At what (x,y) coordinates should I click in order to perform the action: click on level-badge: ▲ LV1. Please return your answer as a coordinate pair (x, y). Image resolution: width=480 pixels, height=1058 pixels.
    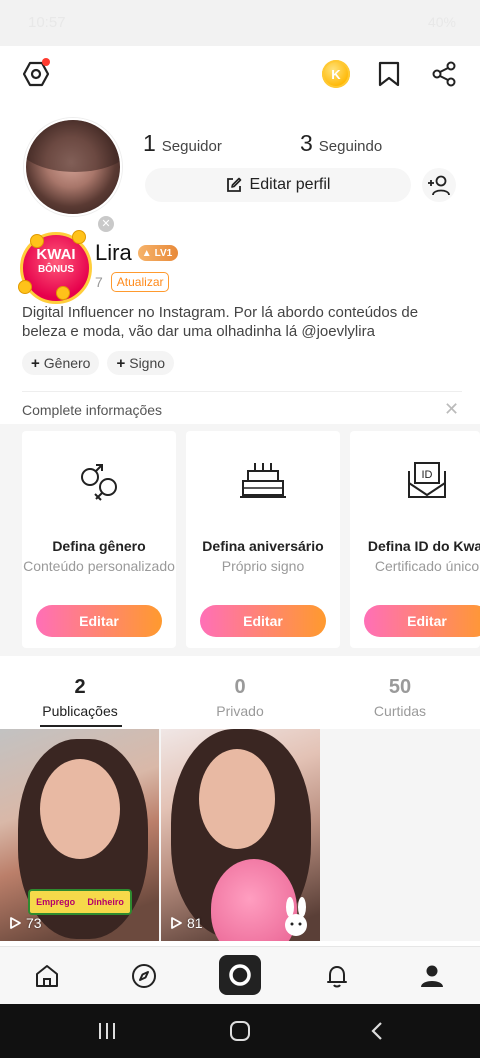
    Looking at the image, I should click on (158, 253).